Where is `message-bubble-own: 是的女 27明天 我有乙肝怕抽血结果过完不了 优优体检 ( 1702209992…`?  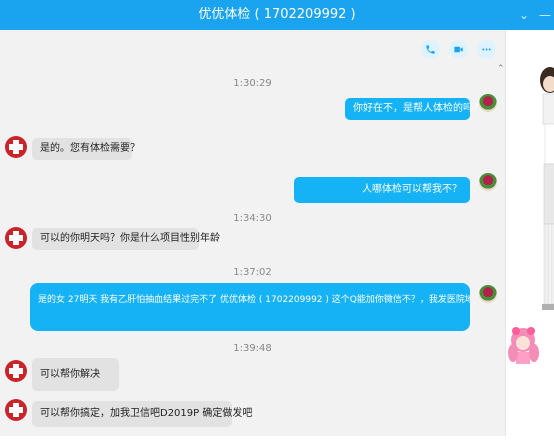 message-bubble-own: 是的女 27明天 我有乙肝怕抽血结果过完不了 优优体检 ( 1702209992… is located at coordinates (250, 307).